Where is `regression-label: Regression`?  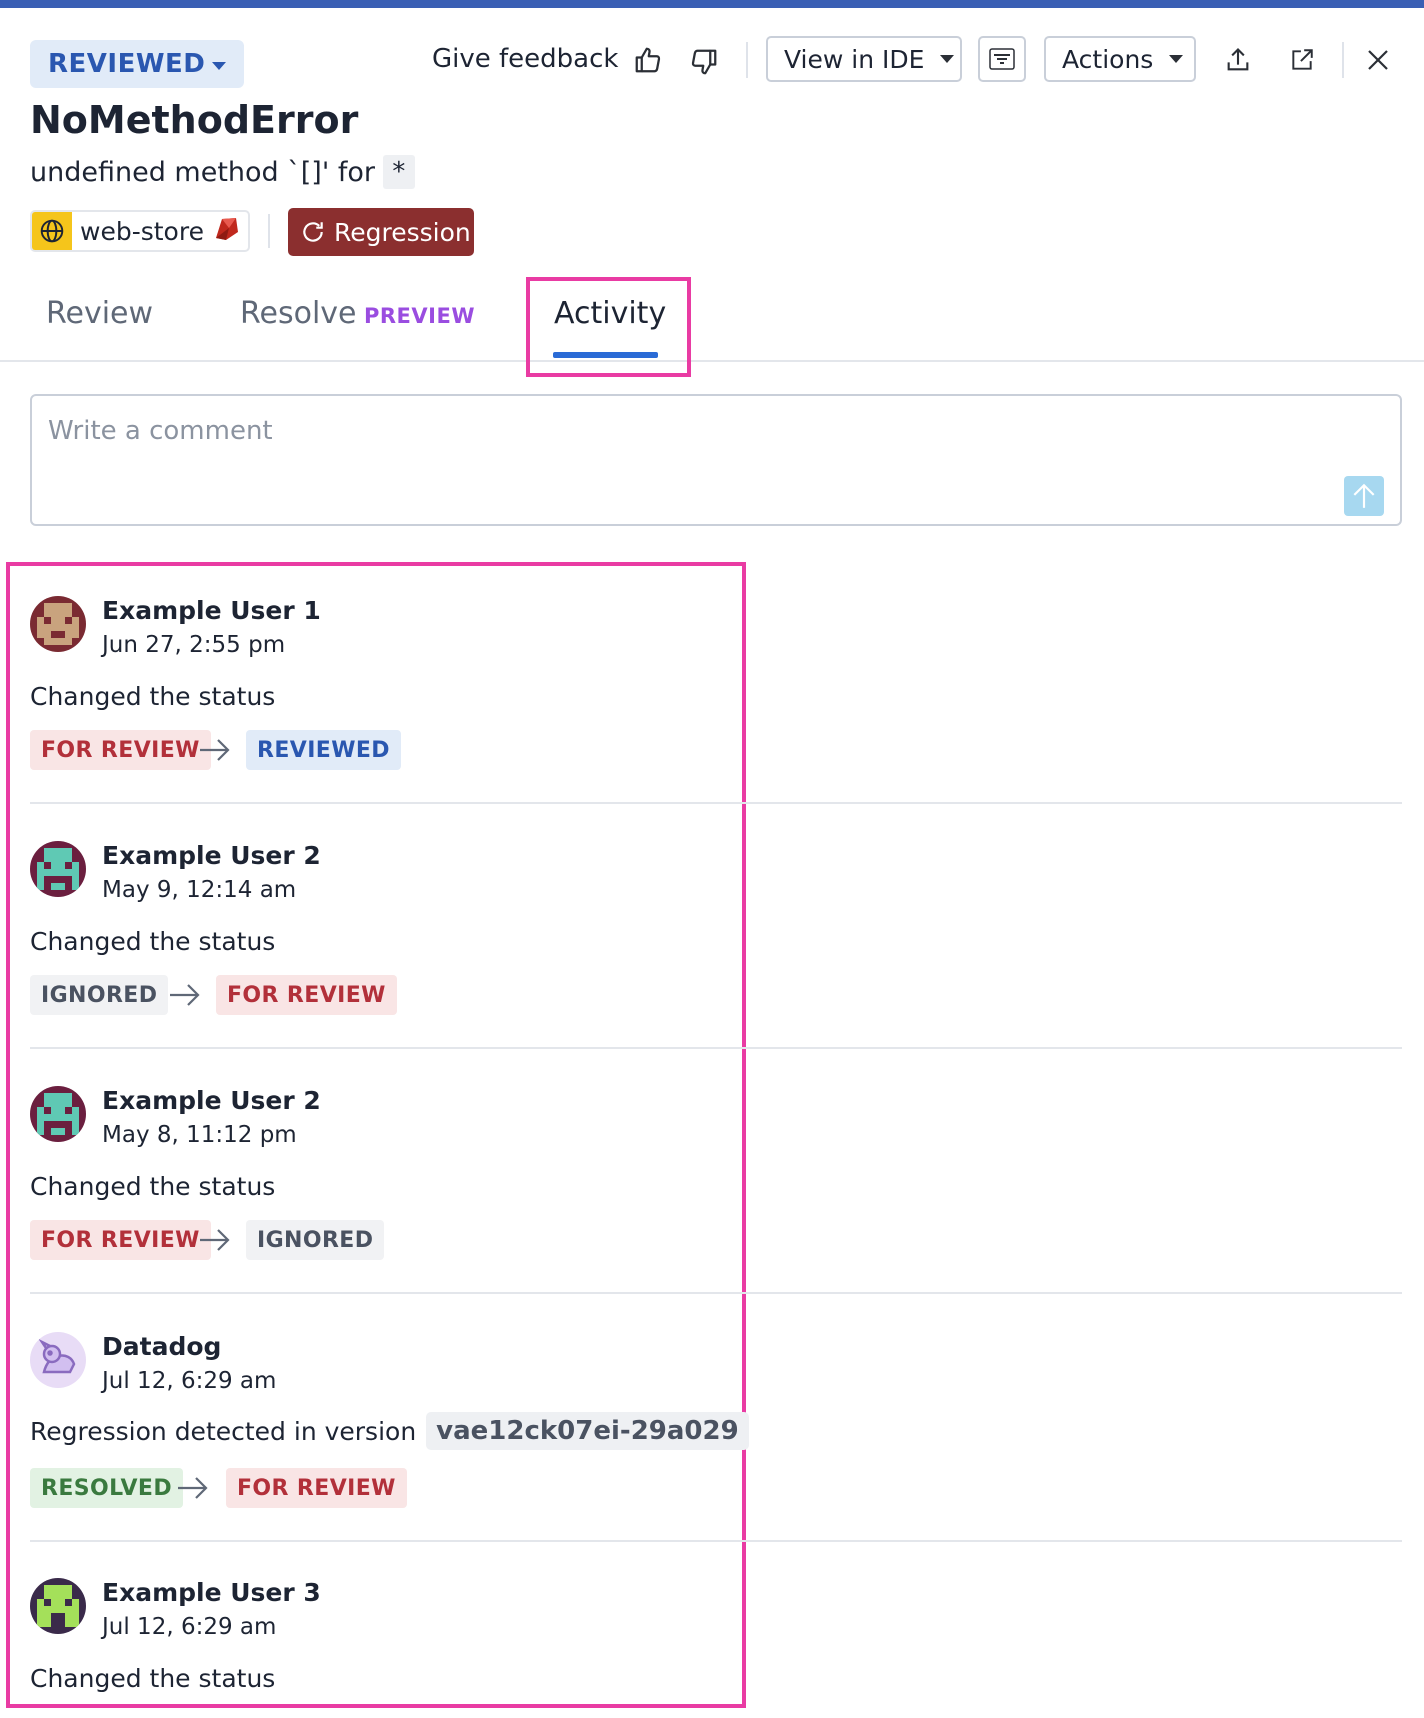
regression-label: Regression is located at coordinates (402, 232).